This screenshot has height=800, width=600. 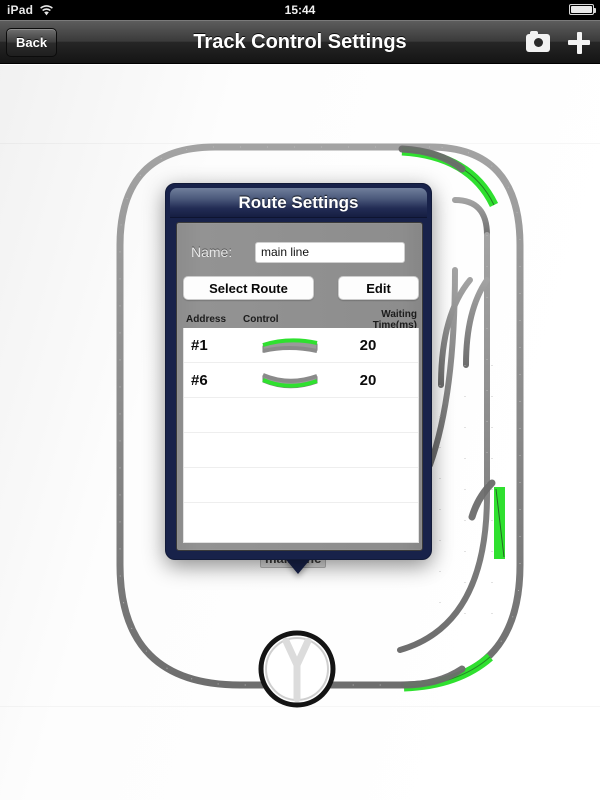 What do you see at coordinates (298, 203) in the screenshot?
I see `popover-title: Route Settings` at bounding box center [298, 203].